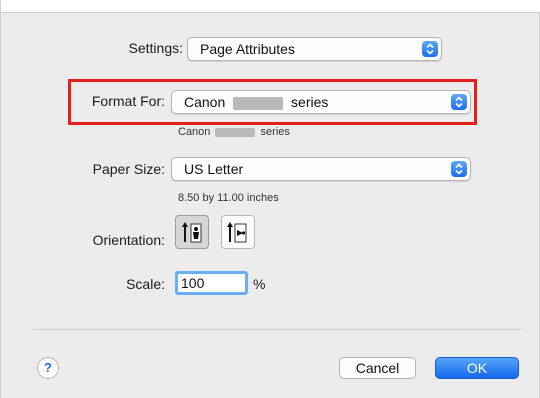 Image resolution: width=540 pixels, height=398 pixels. What do you see at coordinates (145, 284) in the screenshot?
I see `scale-label: Scale:` at bounding box center [145, 284].